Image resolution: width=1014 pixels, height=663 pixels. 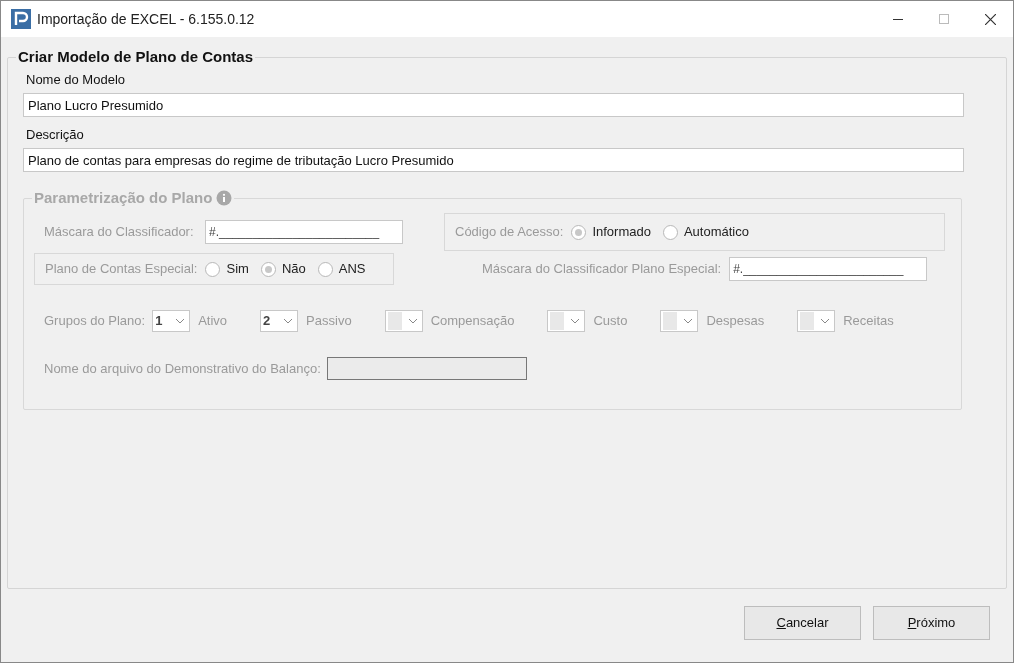 What do you see at coordinates (602, 269) in the screenshot?
I see `field-label: Máscara do Classificador Plano Especial:` at bounding box center [602, 269].